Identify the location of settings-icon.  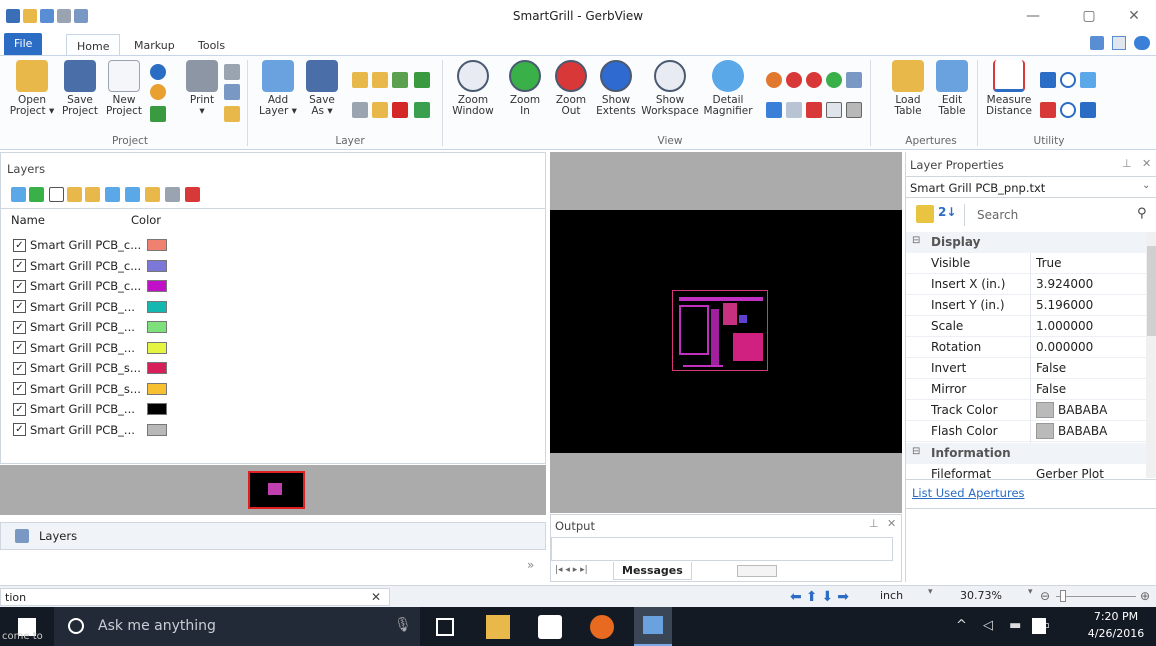
(158, 92).